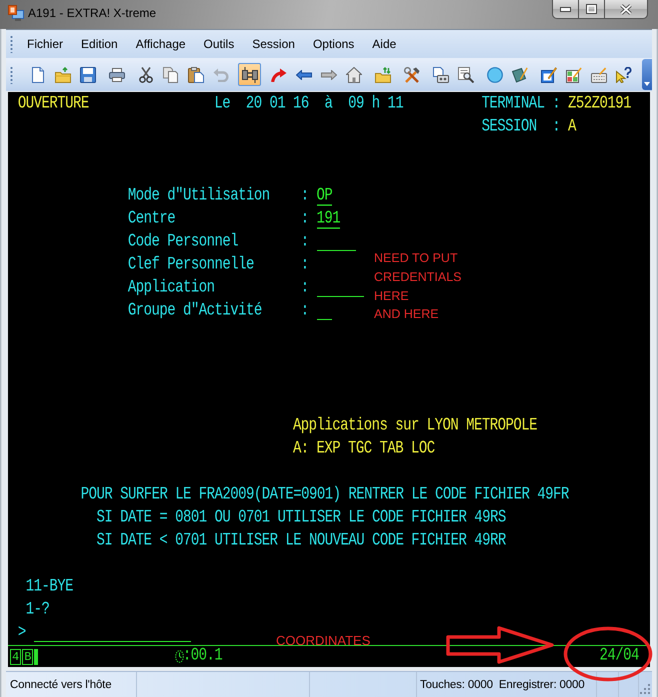 The height and width of the screenshot is (697, 658). What do you see at coordinates (574, 74) in the screenshot?
I see `grid-pen-icon` at bounding box center [574, 74].